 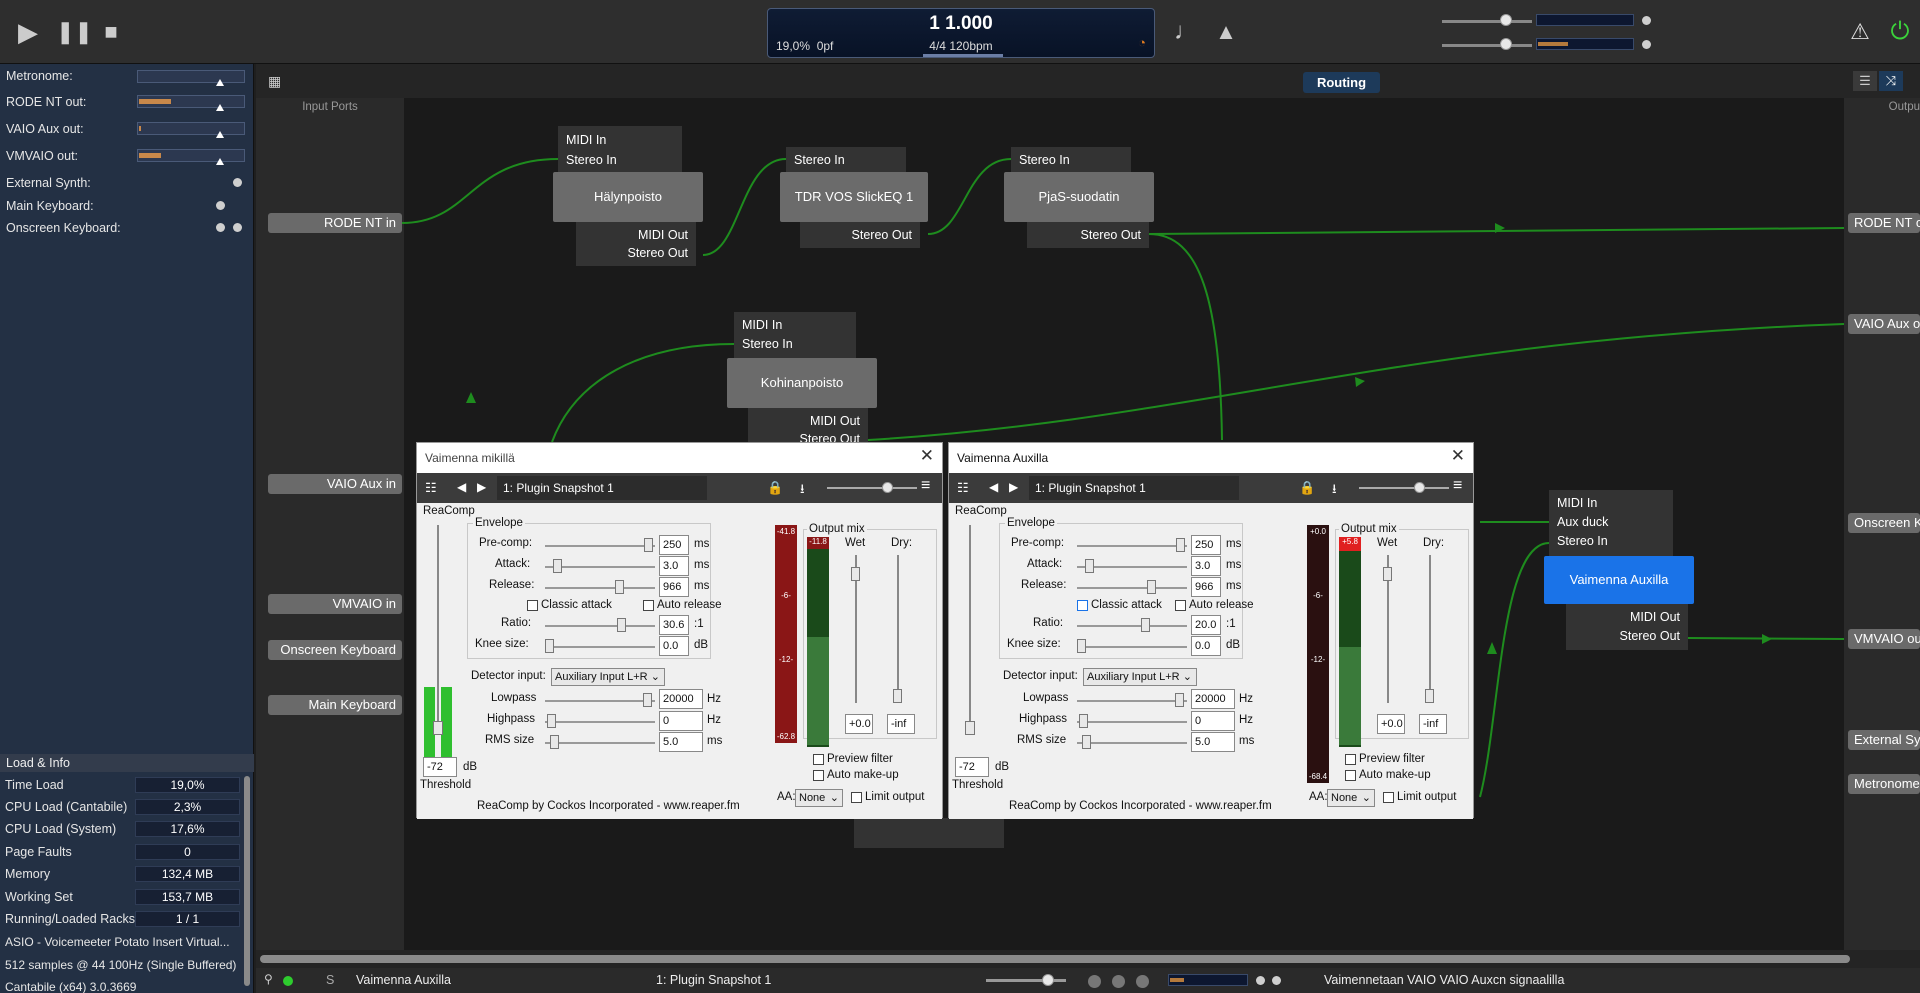 What do you see at coordinates (1351, 798) in the screenshot?
I see `aa-select: None ⌄` at bounding box center [1351, 798].